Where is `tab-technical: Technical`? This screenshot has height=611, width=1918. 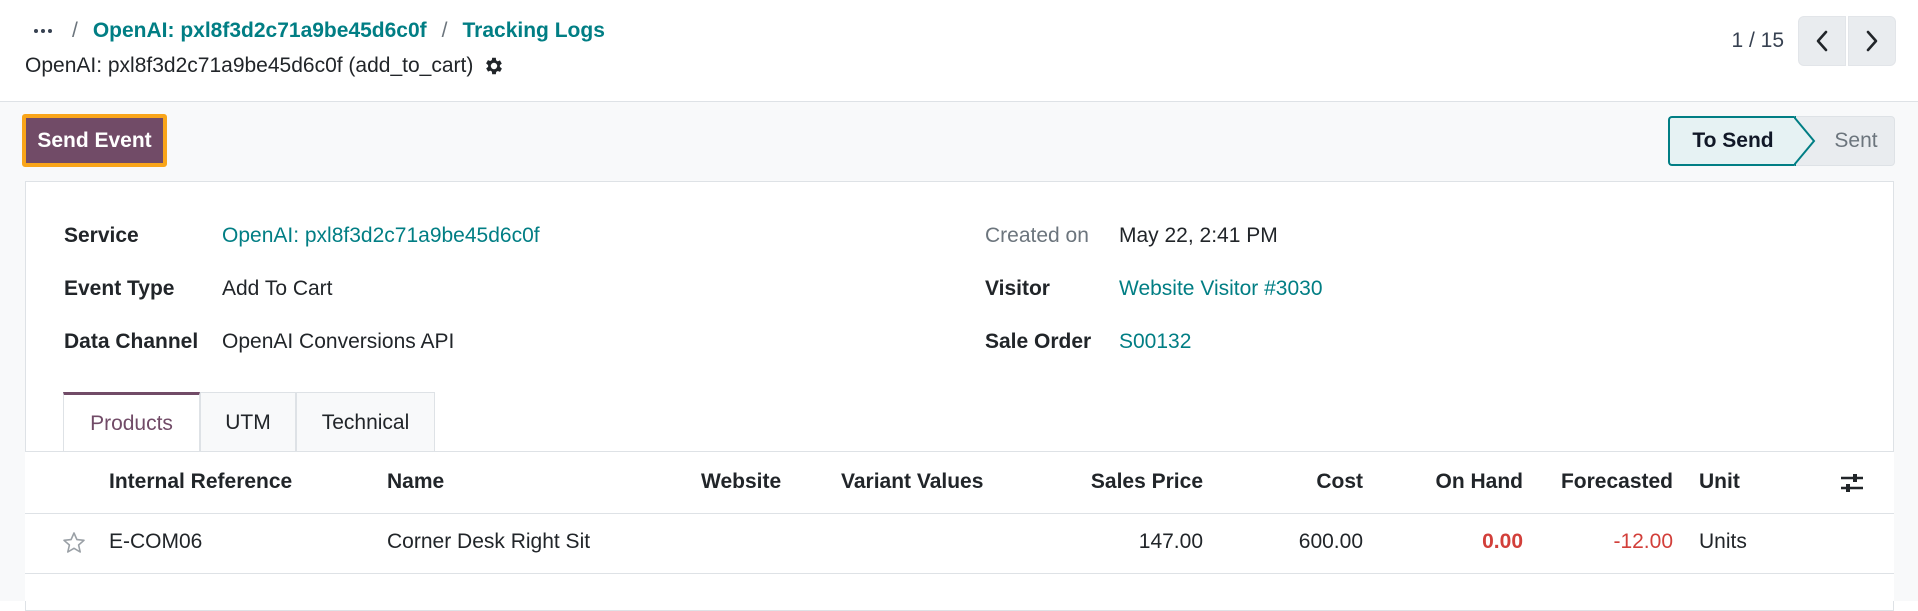
tab-technical: Technical is located at coordinates (365, 422).